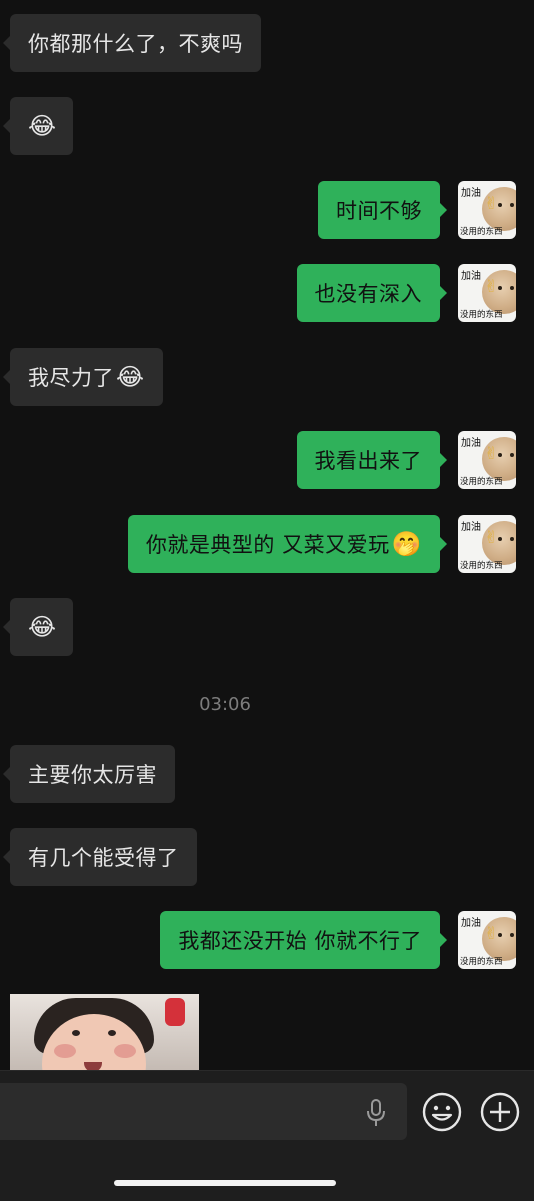 Image resolution: width=534 pixels, height=1201 pixels. Describe the element at coordinates (104, 1032) in the screenshot. I see `image-message` at that location.